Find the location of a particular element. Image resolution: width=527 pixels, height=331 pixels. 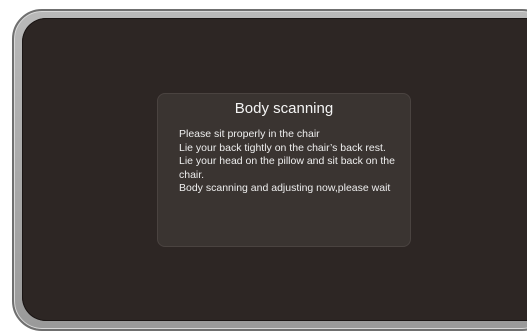

instruction-sit-properly: Please sit properly in the chair is located at coordinates (249, 134).